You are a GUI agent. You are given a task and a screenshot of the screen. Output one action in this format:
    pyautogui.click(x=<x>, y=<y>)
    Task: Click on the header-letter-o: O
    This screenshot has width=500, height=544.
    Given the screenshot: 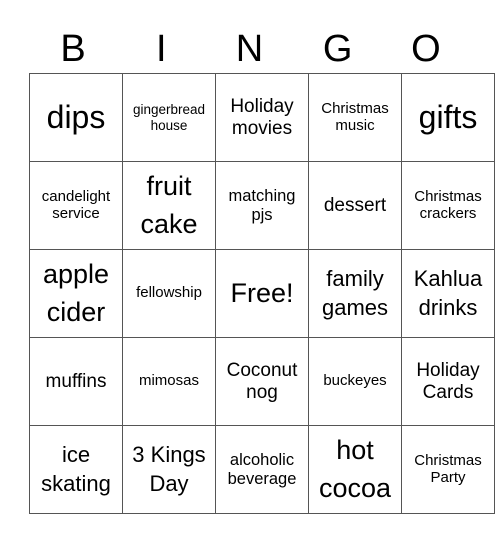 What is the action you would take?
    pyautogui.click(x=426, y=49)
    